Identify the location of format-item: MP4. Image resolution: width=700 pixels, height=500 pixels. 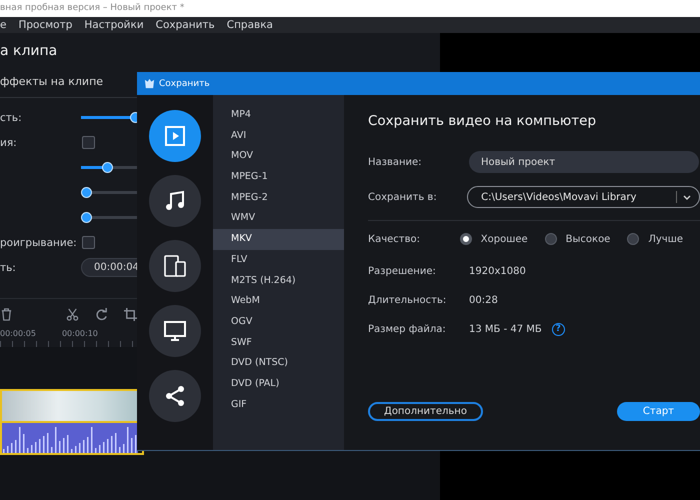
(278, 115).